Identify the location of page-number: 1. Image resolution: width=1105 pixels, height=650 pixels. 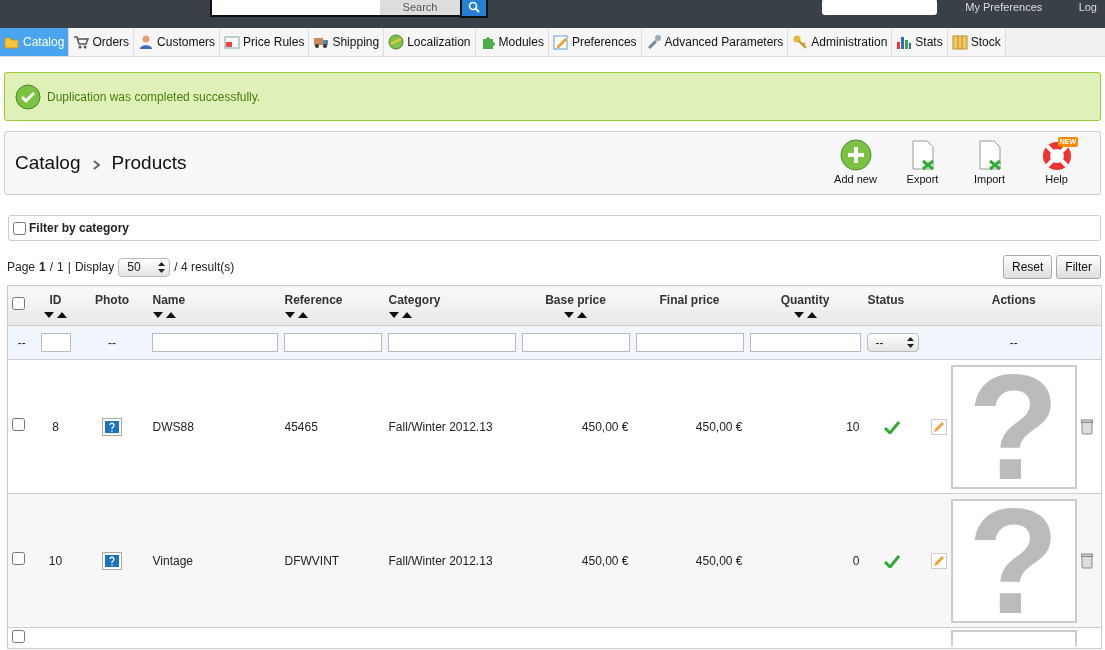
(42, 267).